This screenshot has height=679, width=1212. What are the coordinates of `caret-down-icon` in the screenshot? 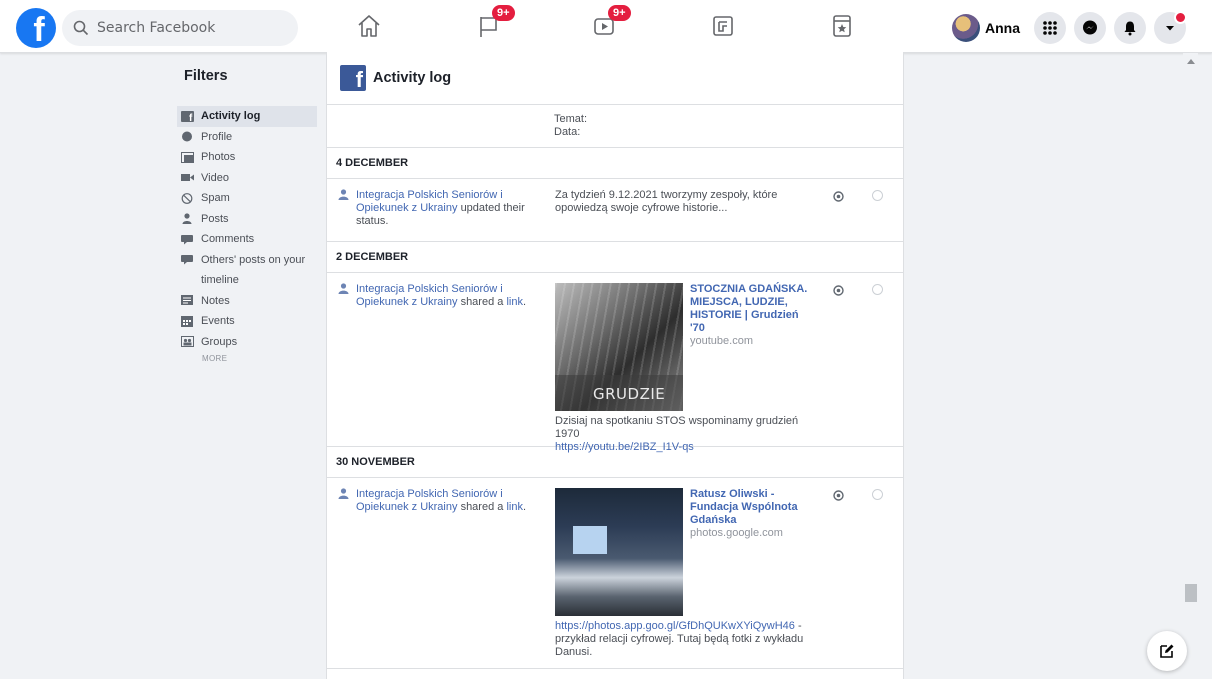 It's located at (1170, 28).